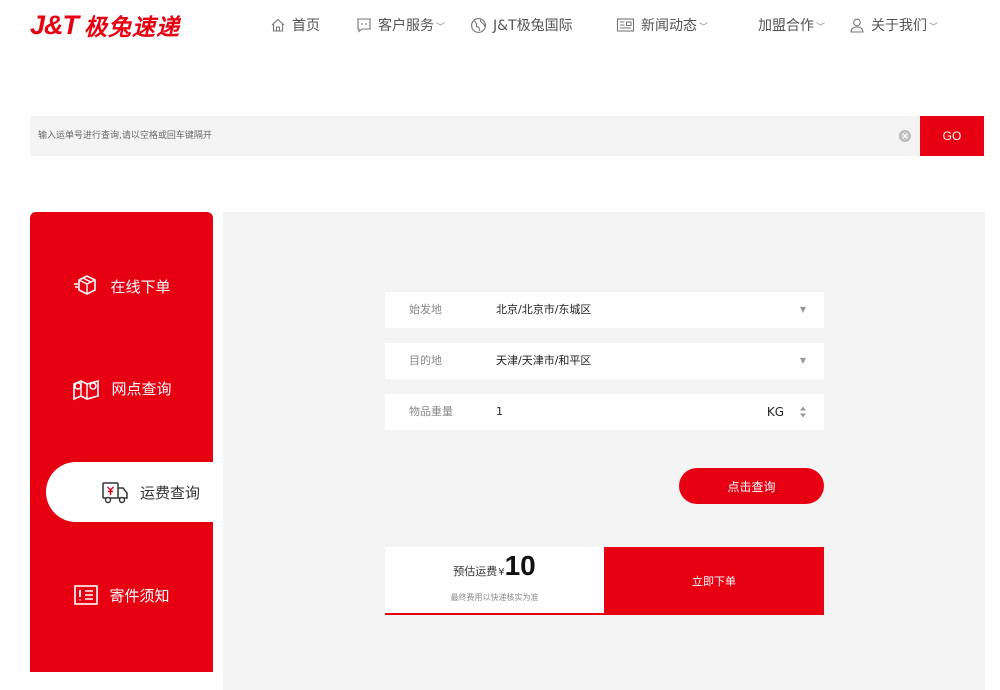 This screenshot has height=690, width=1000. I want to click on sidebar-item-online-order: 在线下单, so click(121, 286).